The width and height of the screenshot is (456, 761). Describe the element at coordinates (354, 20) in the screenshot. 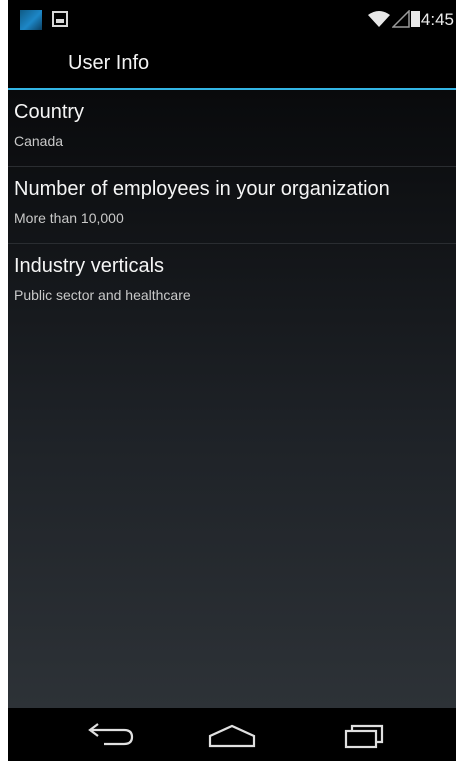

I see `status-icons: 4:45` at that location.